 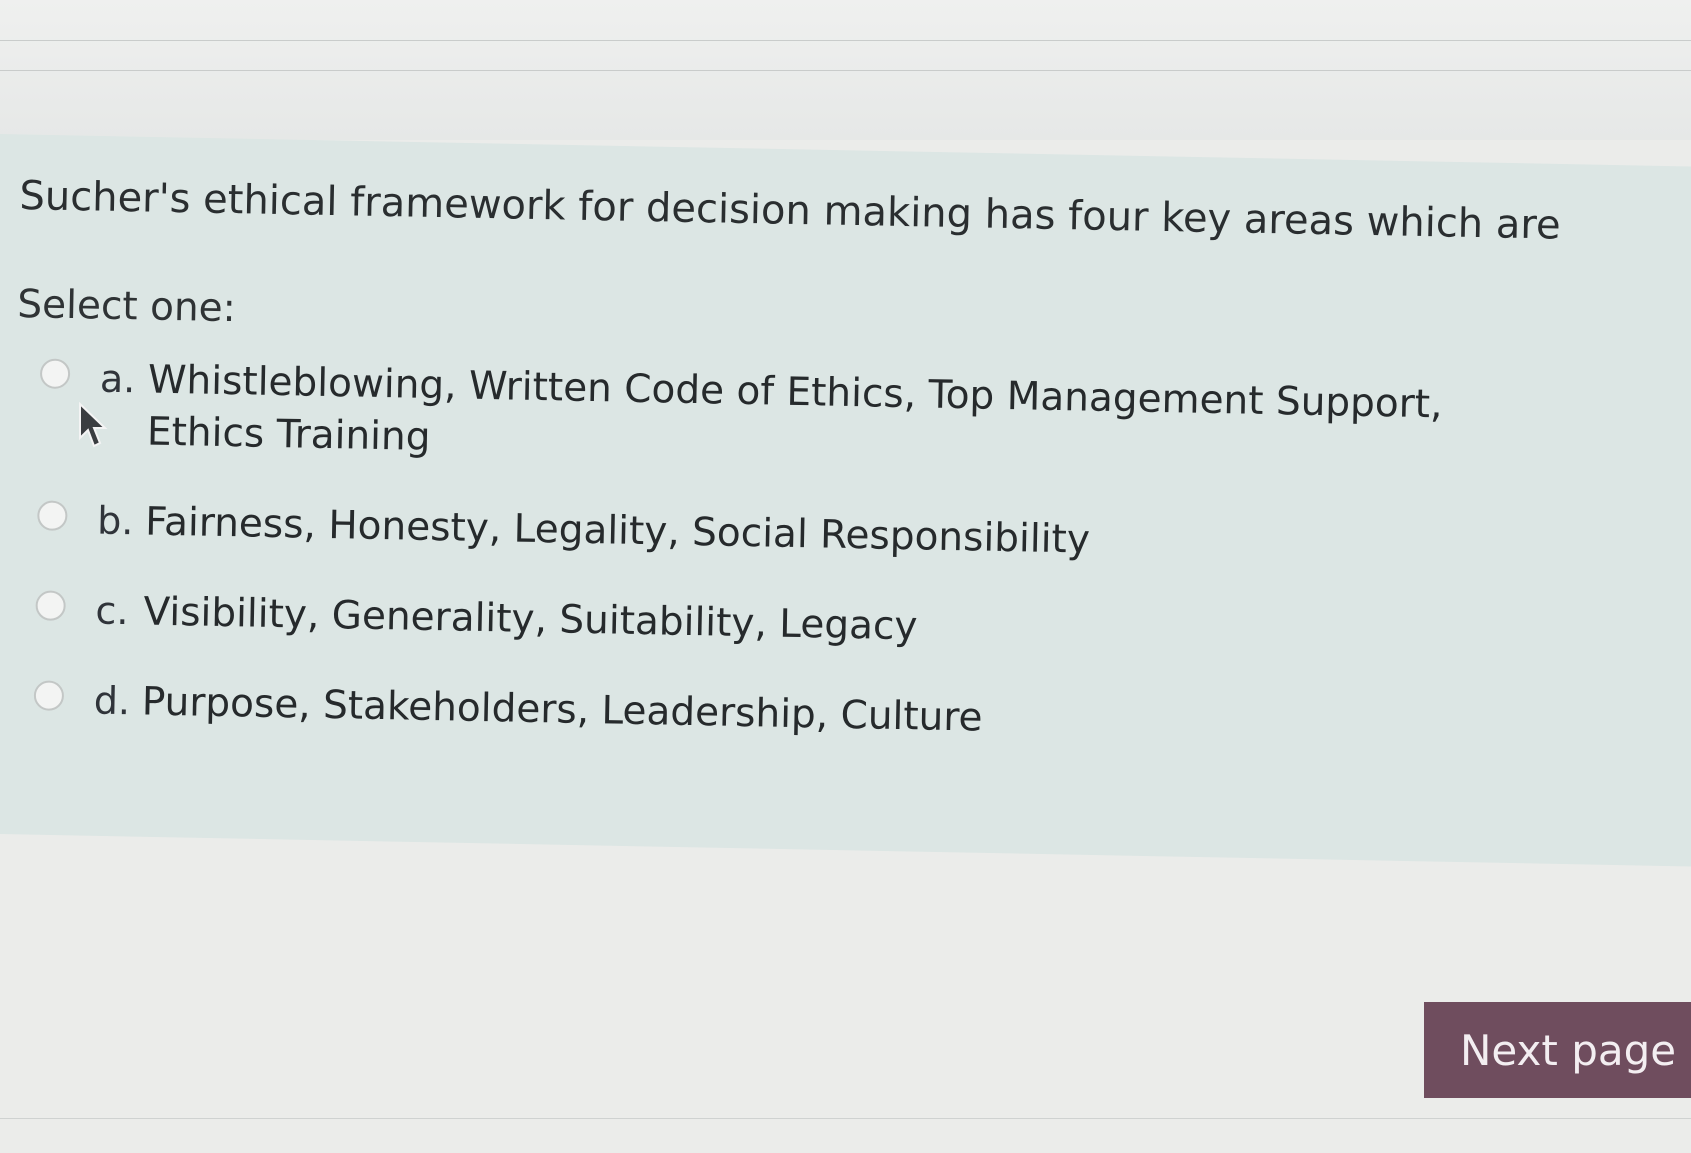 What do you see at coordinates (126, 306) in the screenshot?
I see `select-prompt: Select one:` at bounding box center [126, 306].